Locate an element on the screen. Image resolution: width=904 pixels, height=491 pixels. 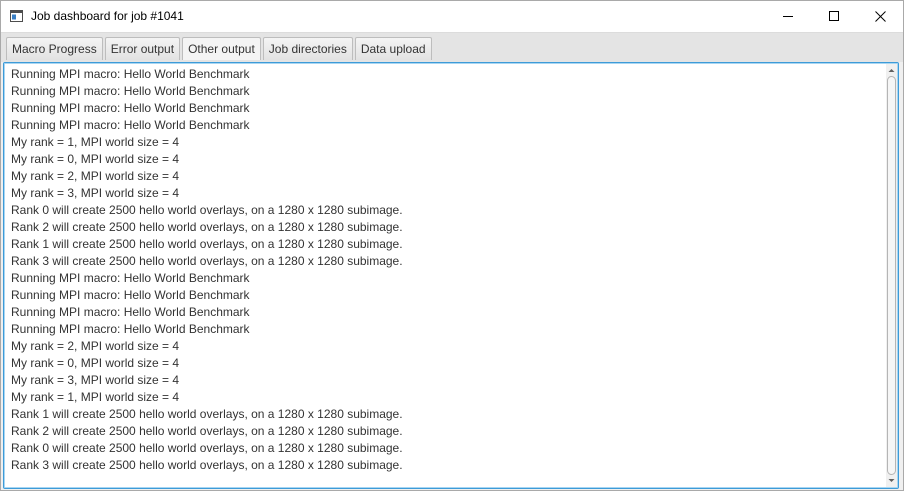
tab-job-directories: Job directories is located at coordinates (307, 48).